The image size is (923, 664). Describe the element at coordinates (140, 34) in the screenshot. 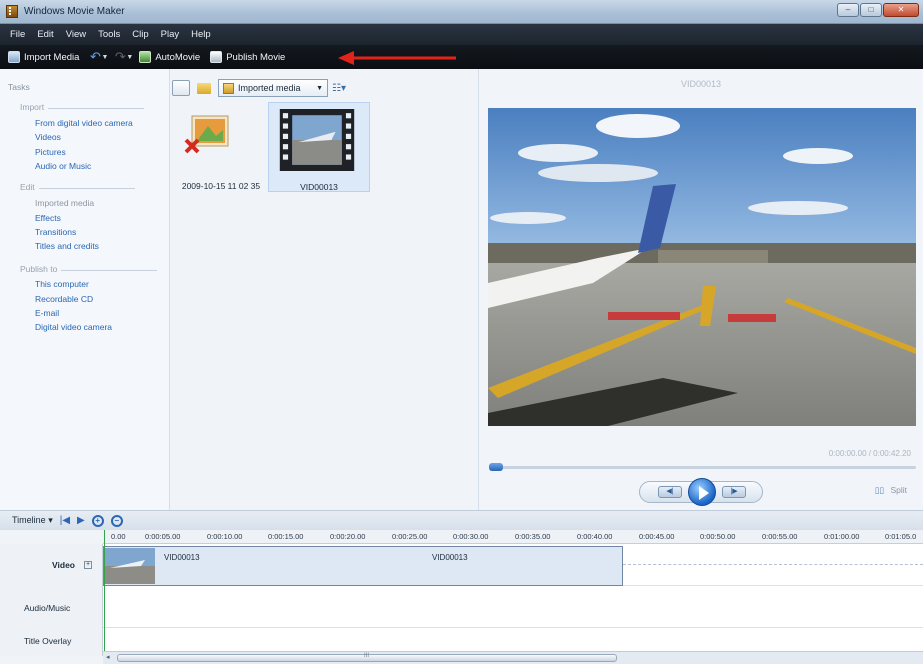

I see `menu-clip: Clip` at that location.